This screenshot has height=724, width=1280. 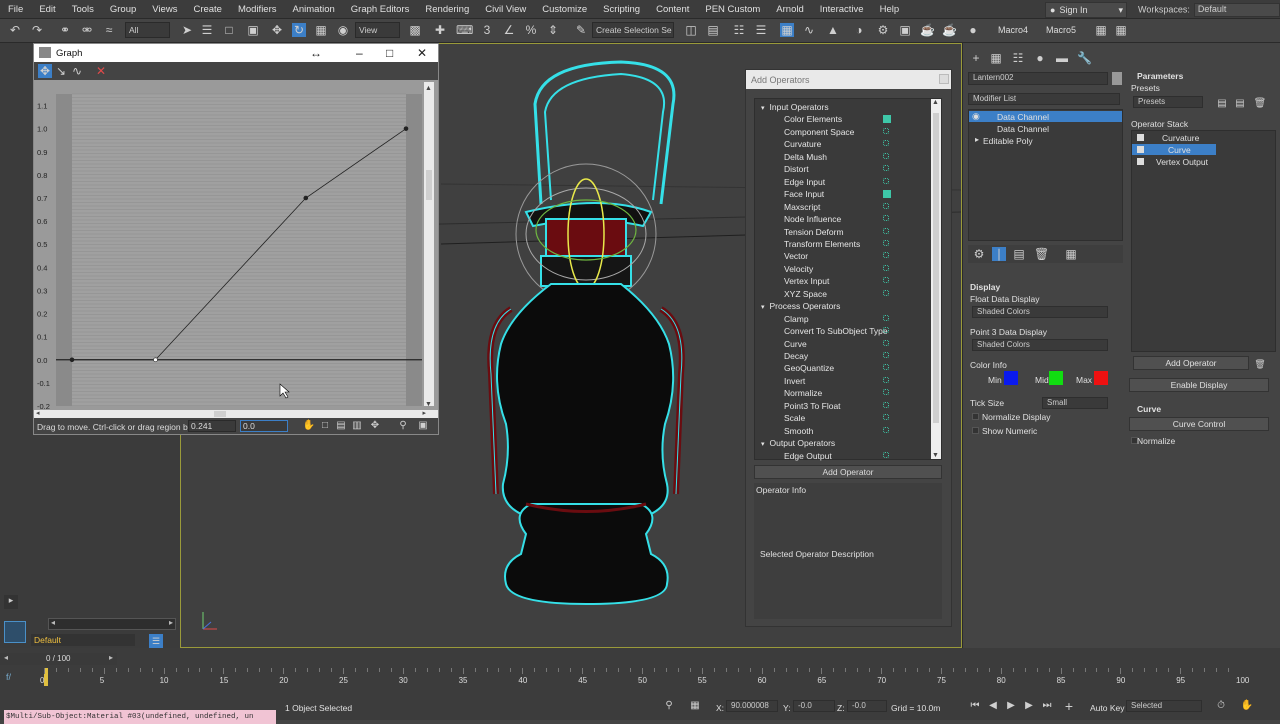 What do you see at coordinates (1045, 128) in the screenshot?
I see `stack-item-data-channel-2: Data Channel` at bounding box center [1045, 128].